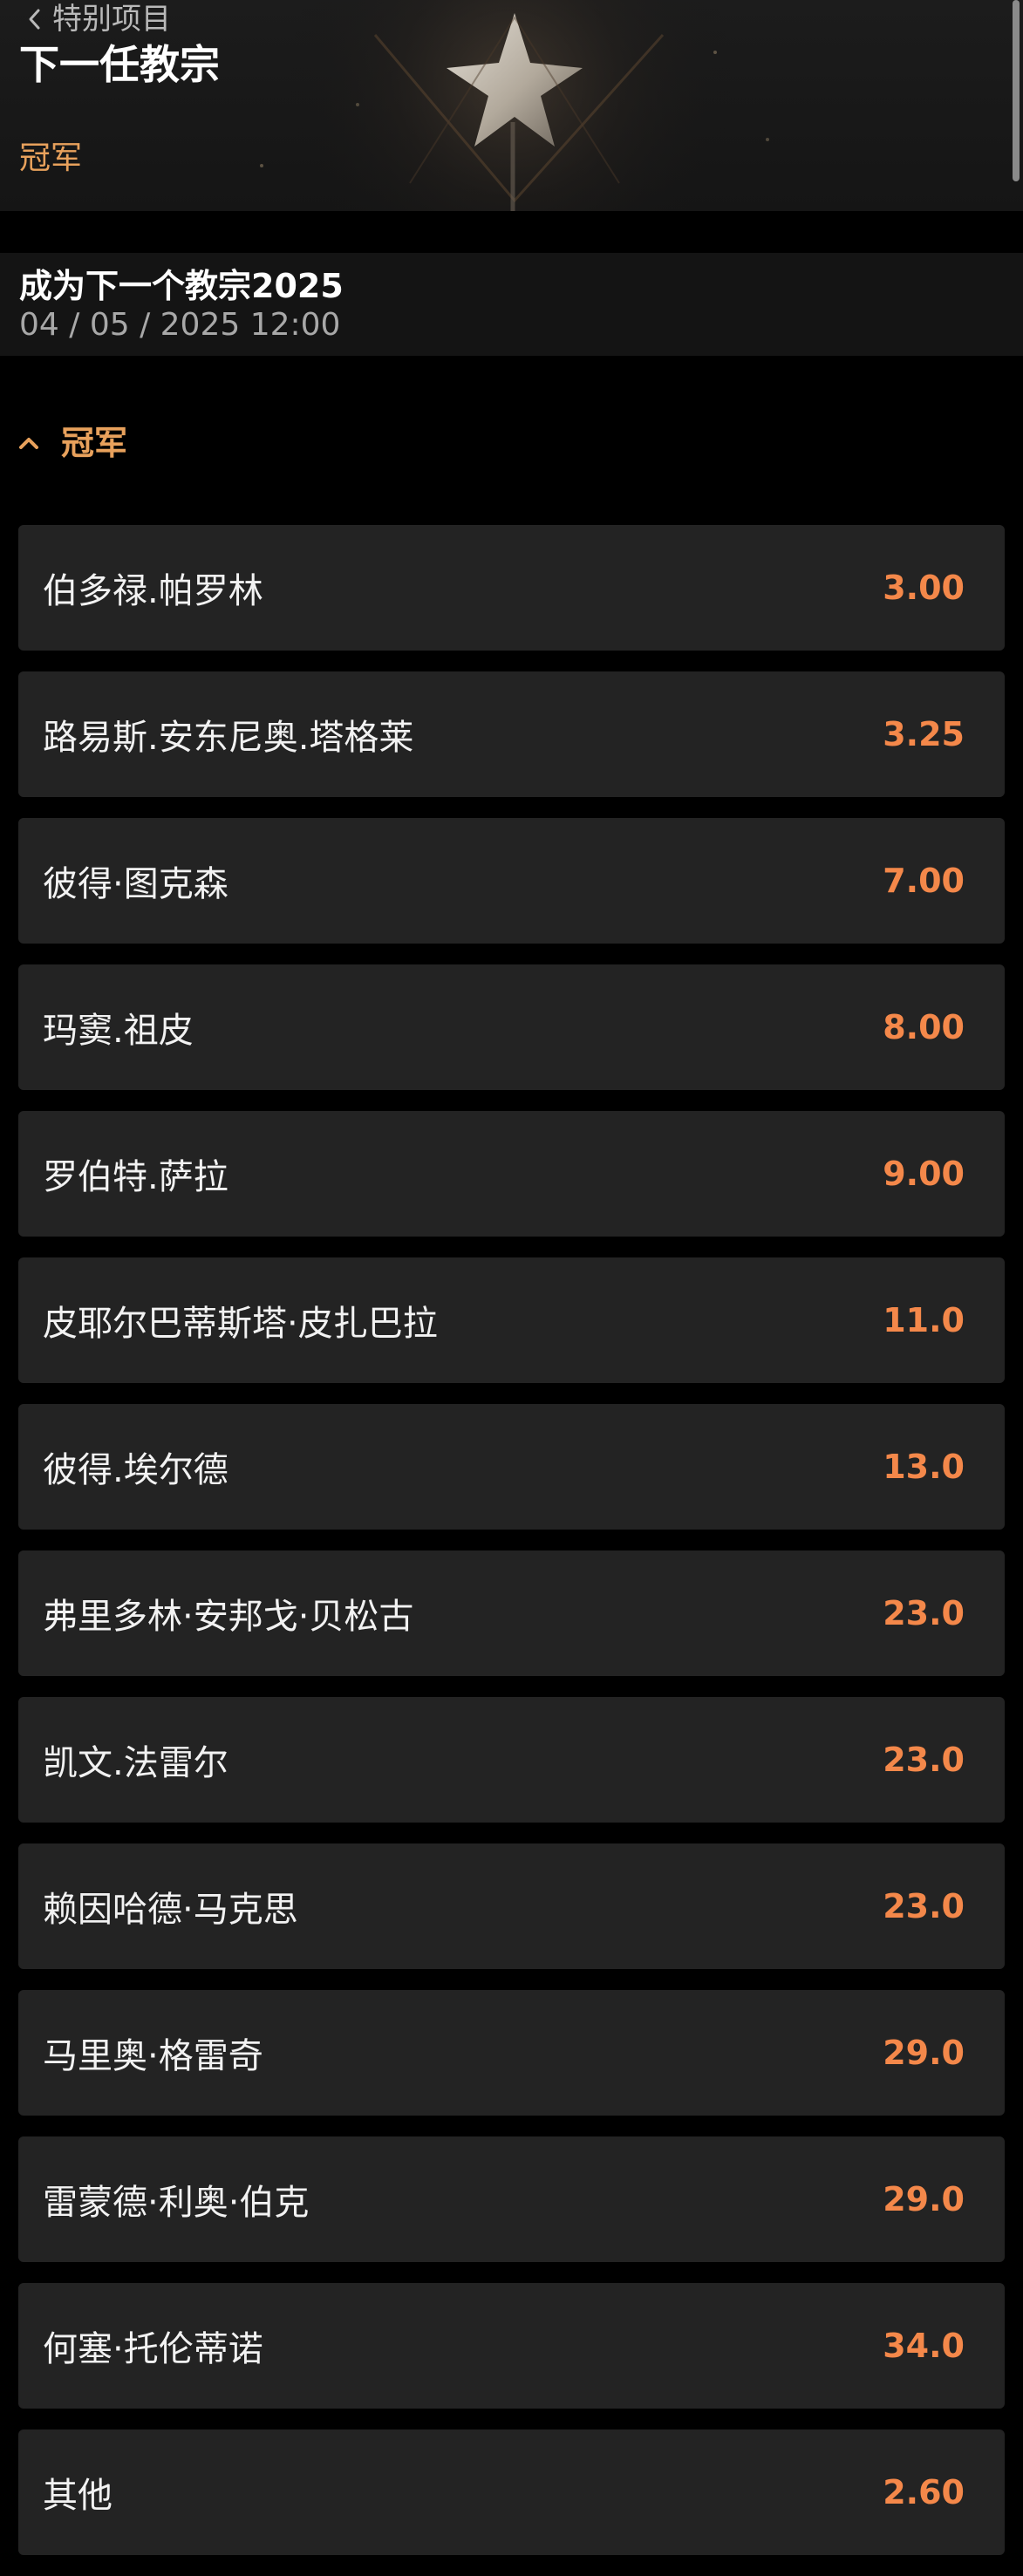 This screenshot has width=1023, height=2576. What do you see at coordinates (511, 2199) in the screenshot?
I see `outcome-row: 雷蒙德·利奥·伯克 29.0` at bounding box center [511, 2199].